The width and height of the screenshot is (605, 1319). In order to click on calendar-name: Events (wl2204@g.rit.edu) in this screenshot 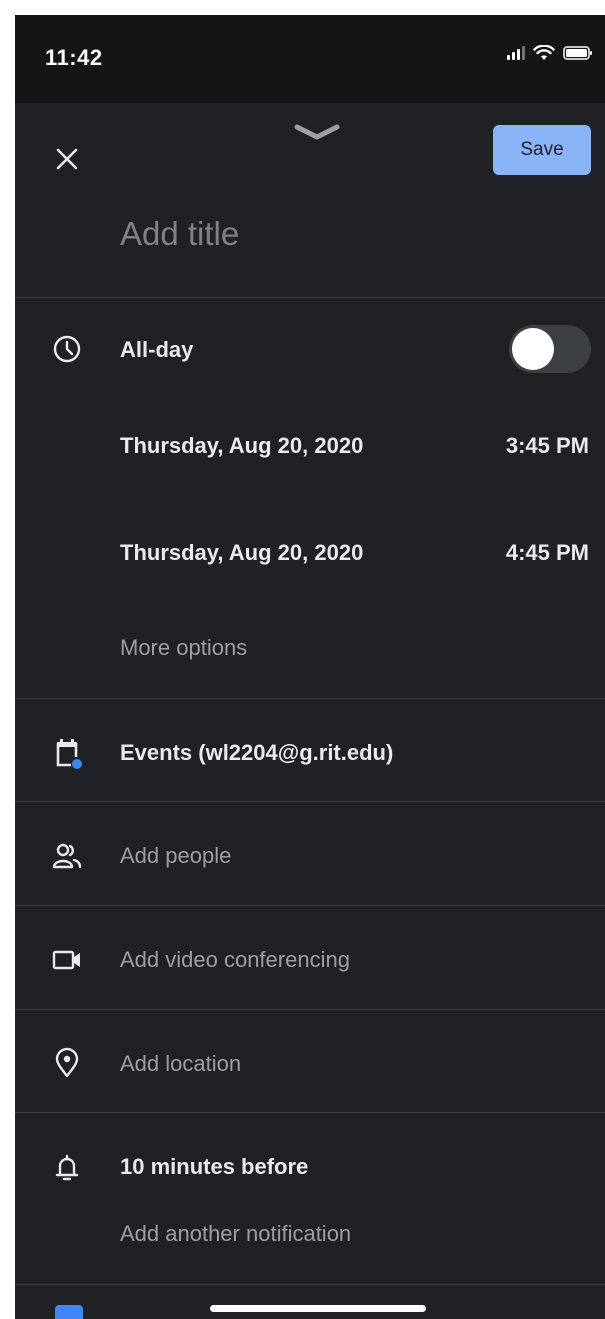, I will do `click(256, 753)`.